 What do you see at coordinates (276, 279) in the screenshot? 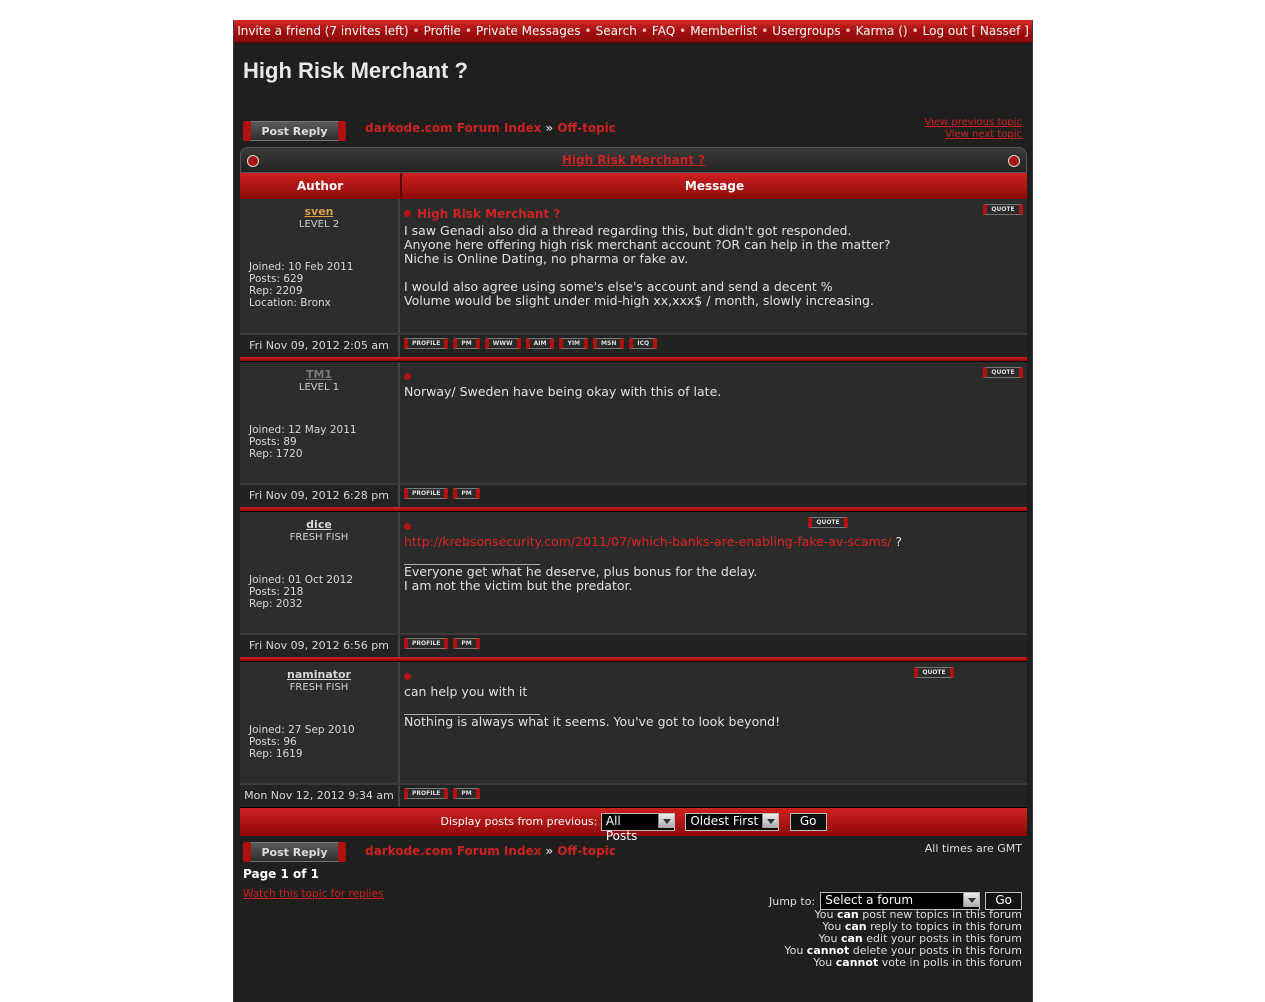
I see `author-posts: Posts: 629` at bounding box center [276, 279].